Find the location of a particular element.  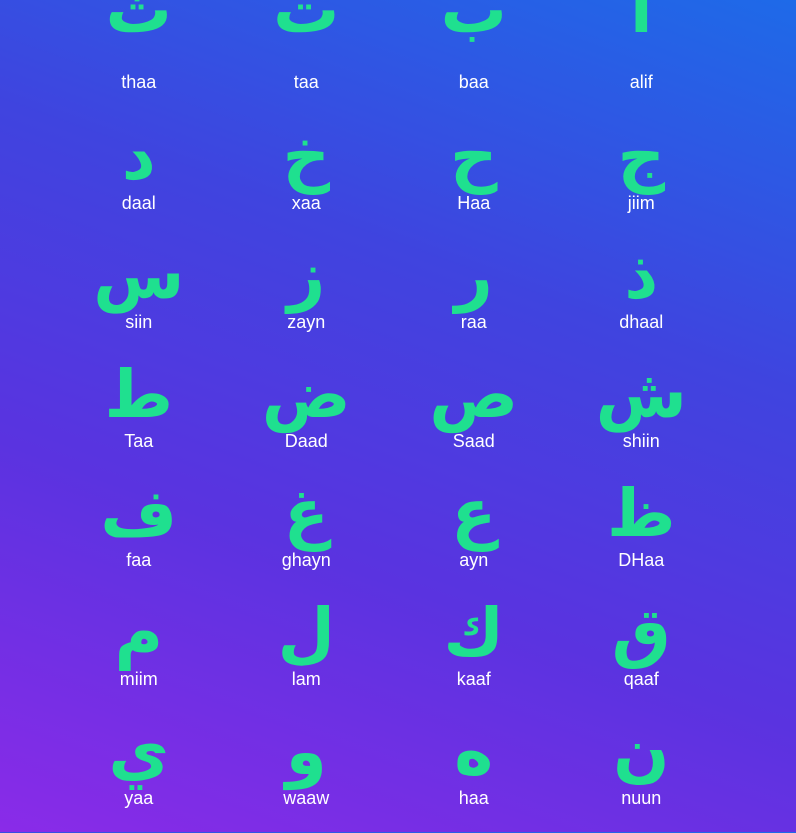

arabic-letter: م is located at coordinates (138, 632).